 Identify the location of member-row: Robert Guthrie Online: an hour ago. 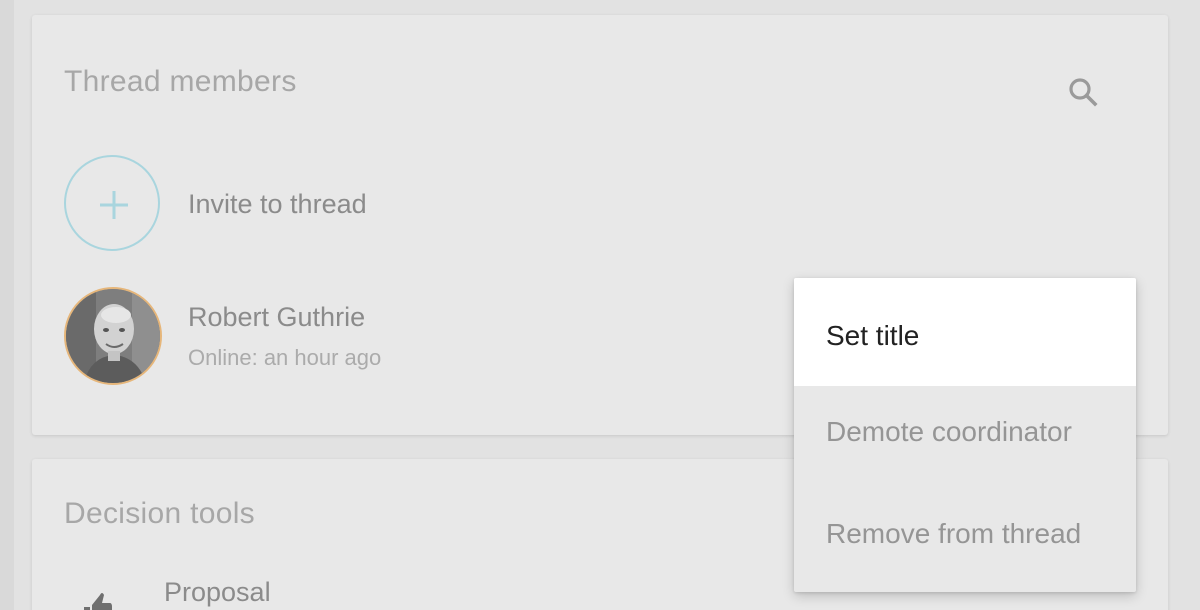
(464, 337).